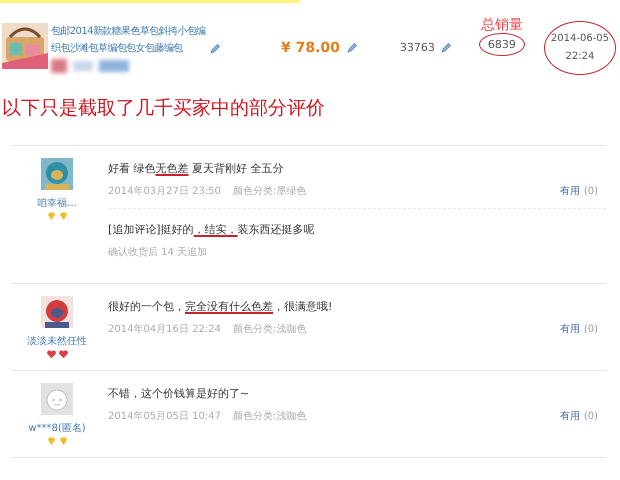  Describe the element at coordinates (163, 108) in the screenshot. I see `heading: 以下只是截取了几千买家中的部分评价` at that location.